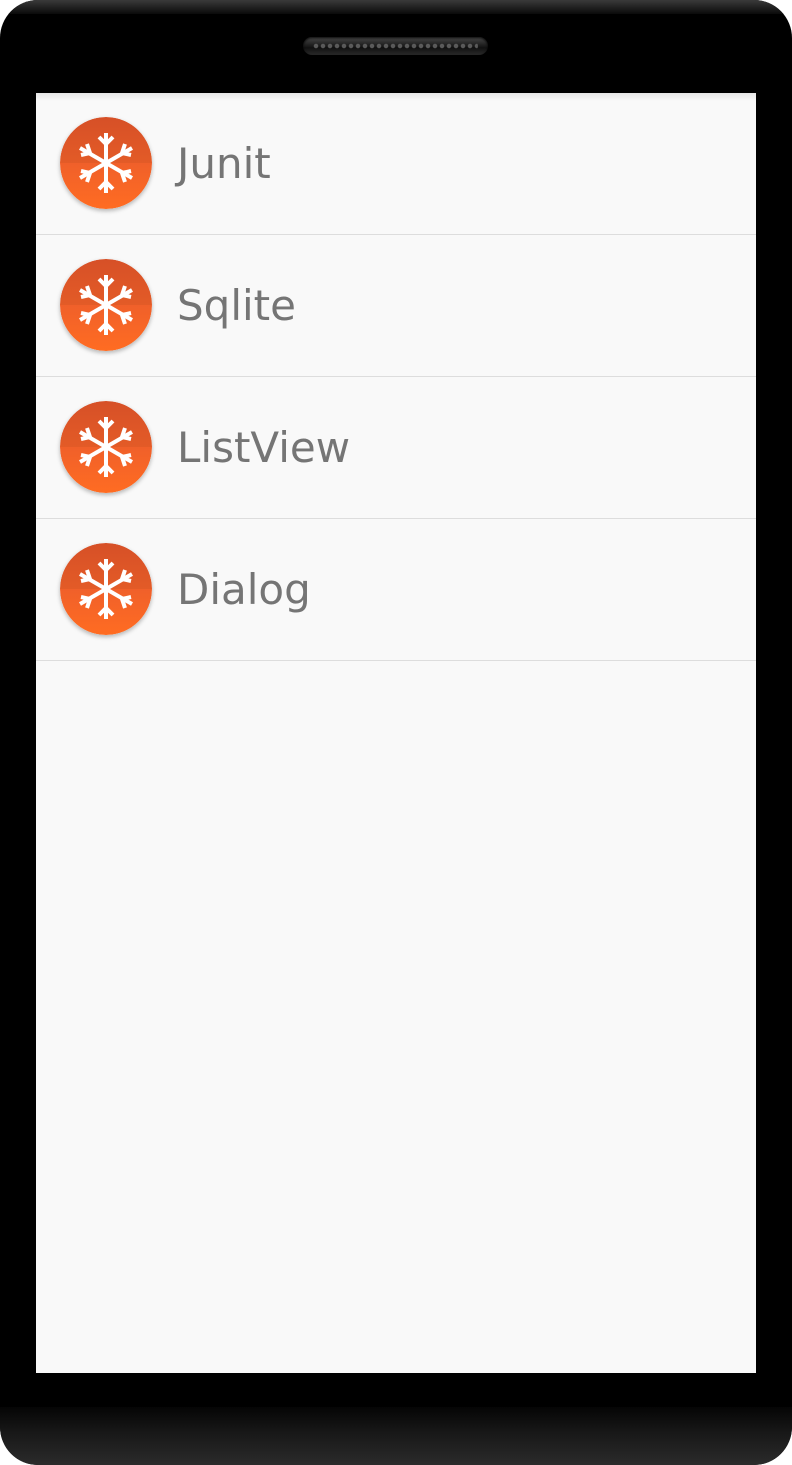 The height and width of the screenshot is (1465, 792). What do you see at coordinates (236, 305) in the screenshot?
I see `list-item-label: Sqlite` at bounding box center [236, 305].